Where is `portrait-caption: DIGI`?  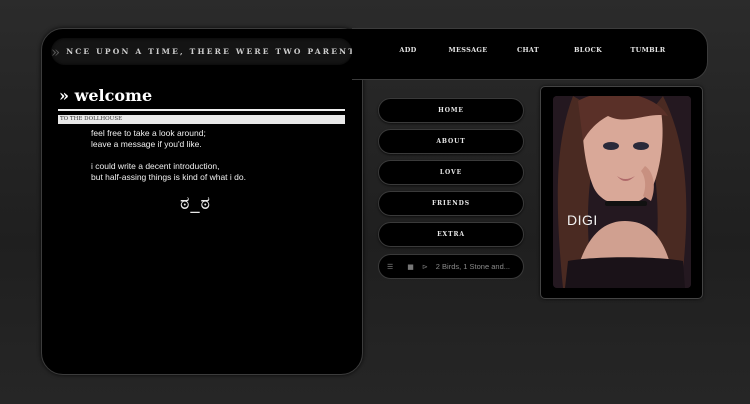 portrait-caption: DIGI is located at coordinates (582, 220).